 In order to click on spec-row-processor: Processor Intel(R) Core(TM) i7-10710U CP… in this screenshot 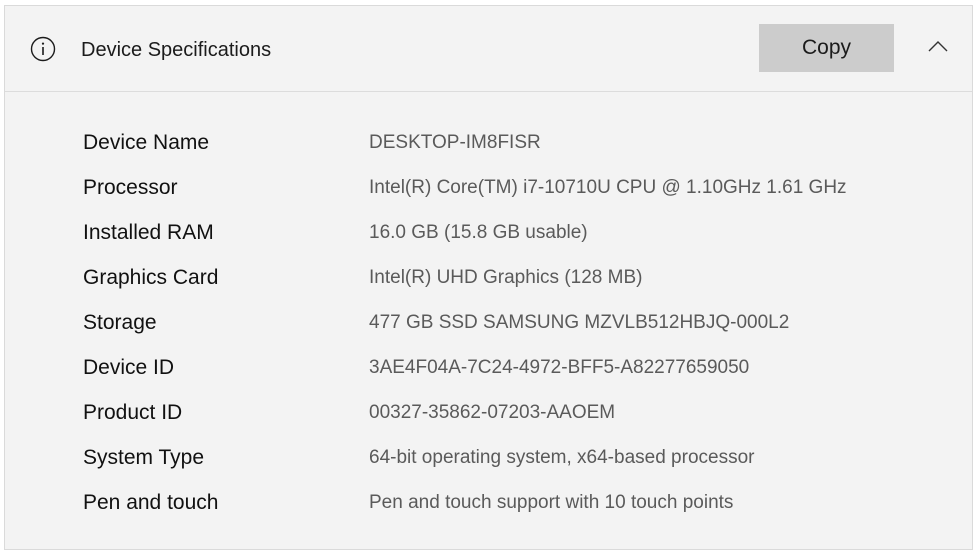, I will do `click(488, 188)`.